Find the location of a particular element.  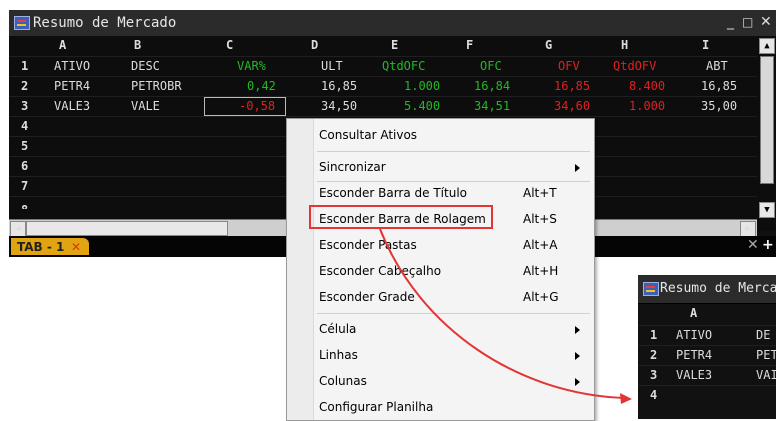

annotation-arrow is located at coordinates (505, 316).